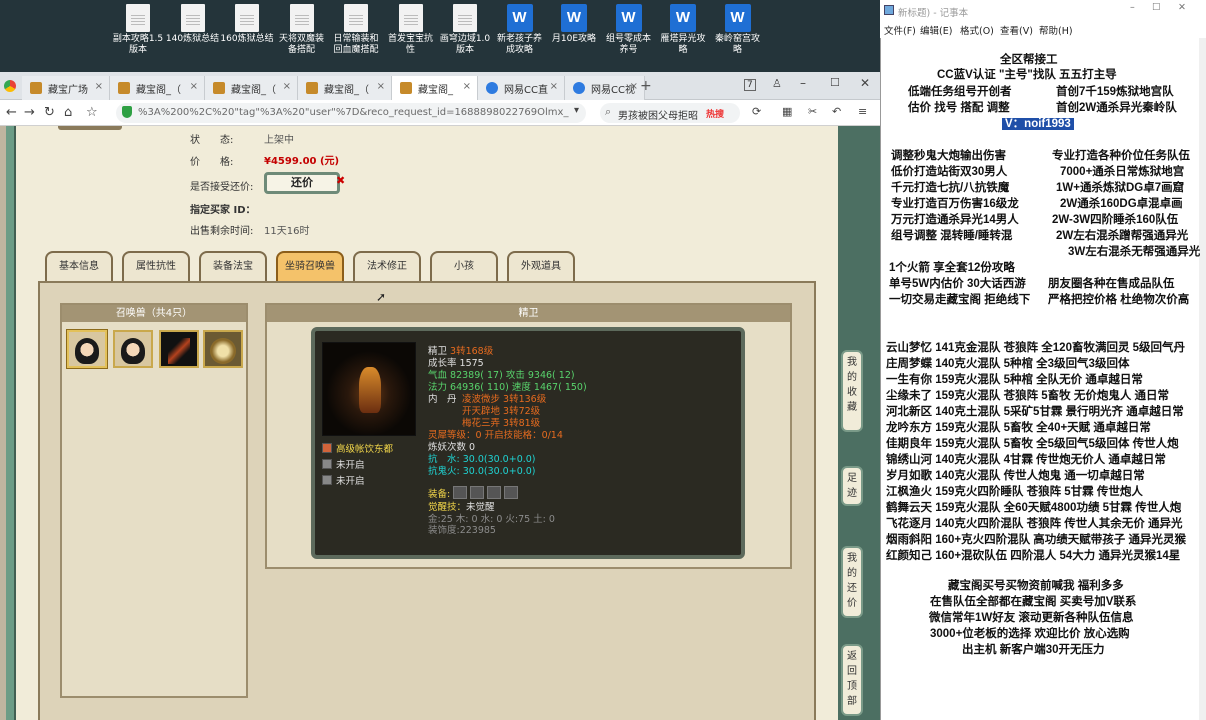 Image resolution: width=1206 pixels, height=720 pixels. I want to click on scissors-icon: ✂, so click(812, 111).